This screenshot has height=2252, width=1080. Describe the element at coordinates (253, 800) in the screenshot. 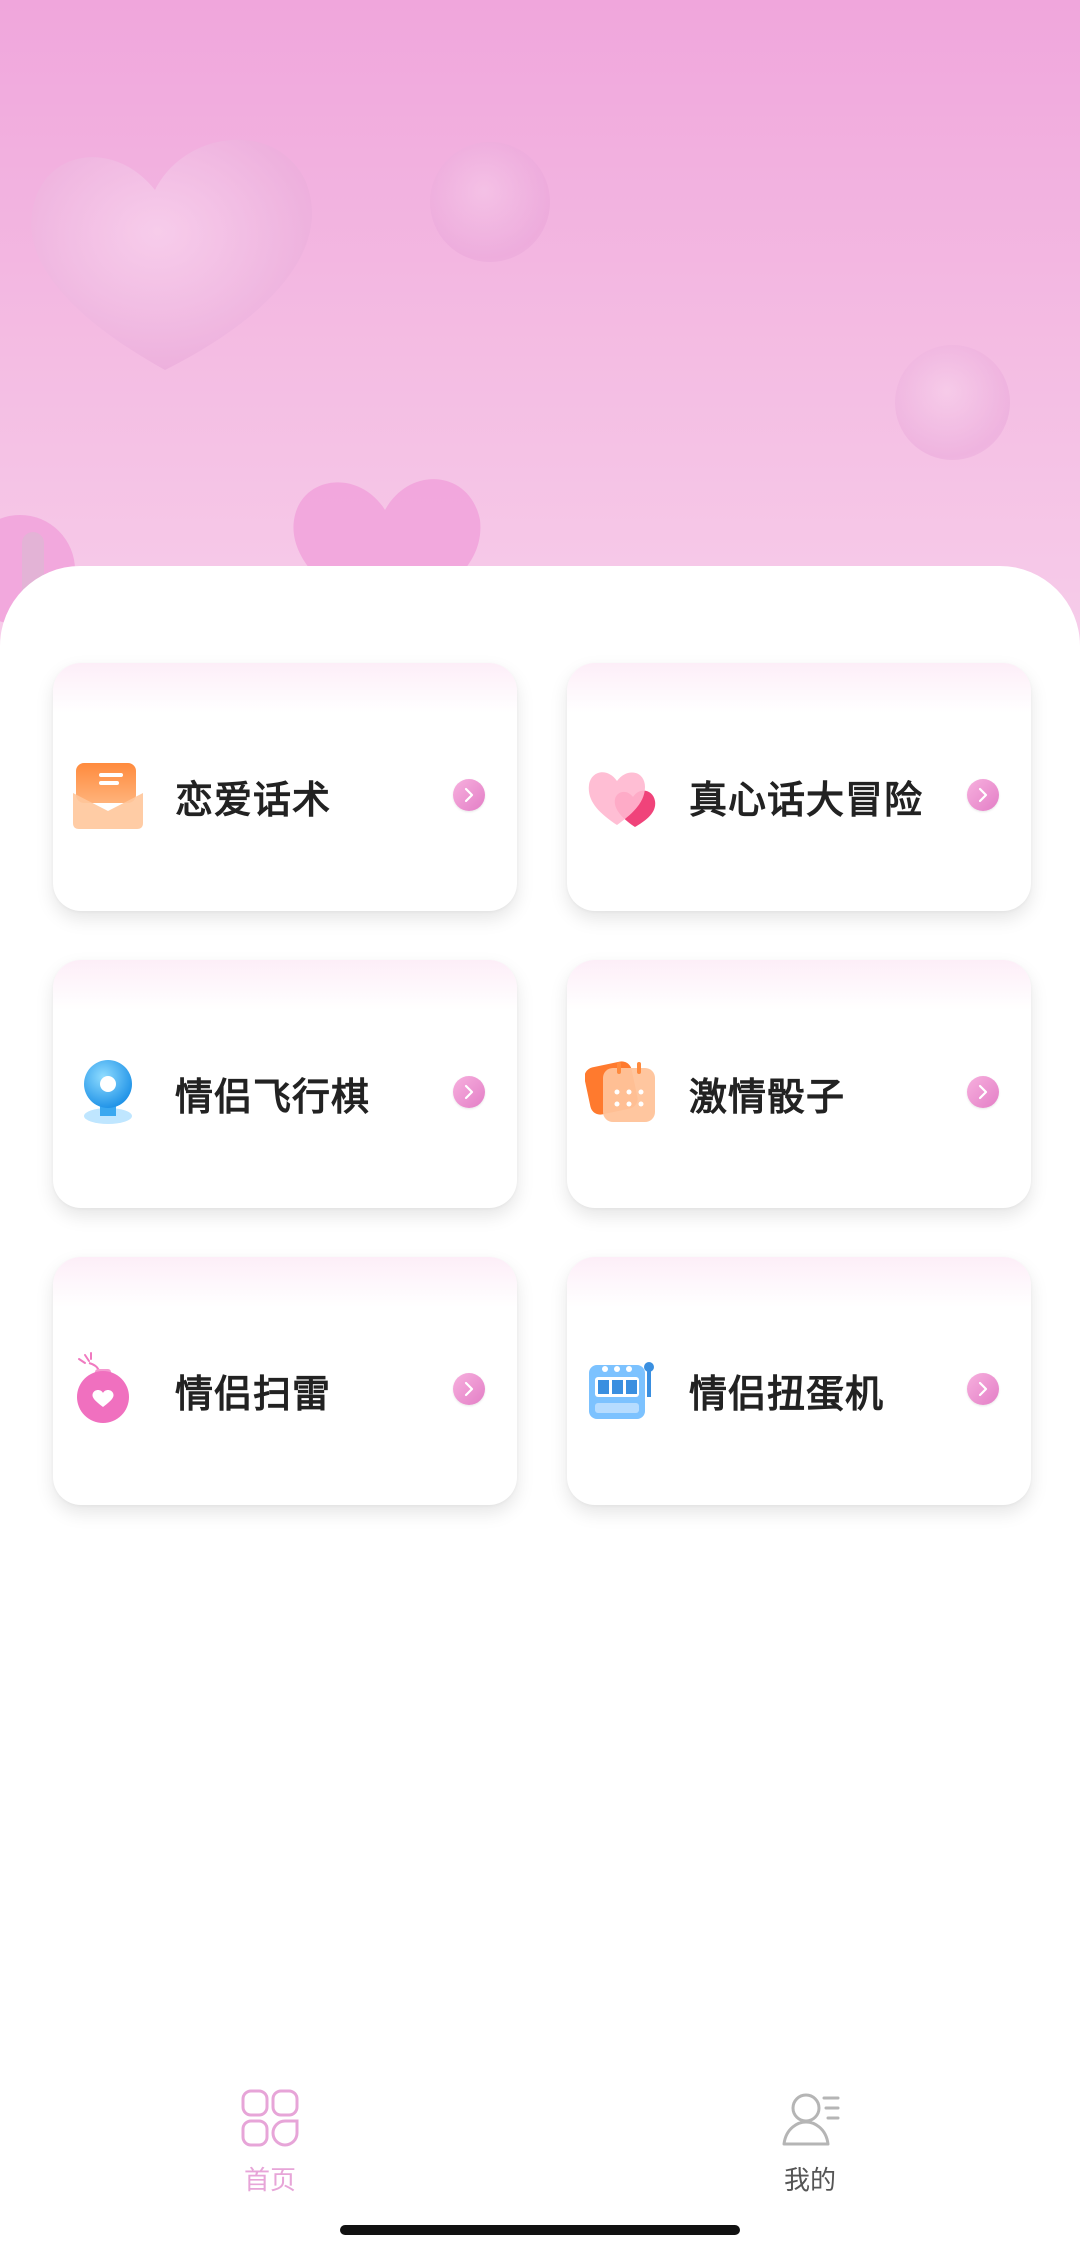

I see `game-label: 恋爱话术` at that location.